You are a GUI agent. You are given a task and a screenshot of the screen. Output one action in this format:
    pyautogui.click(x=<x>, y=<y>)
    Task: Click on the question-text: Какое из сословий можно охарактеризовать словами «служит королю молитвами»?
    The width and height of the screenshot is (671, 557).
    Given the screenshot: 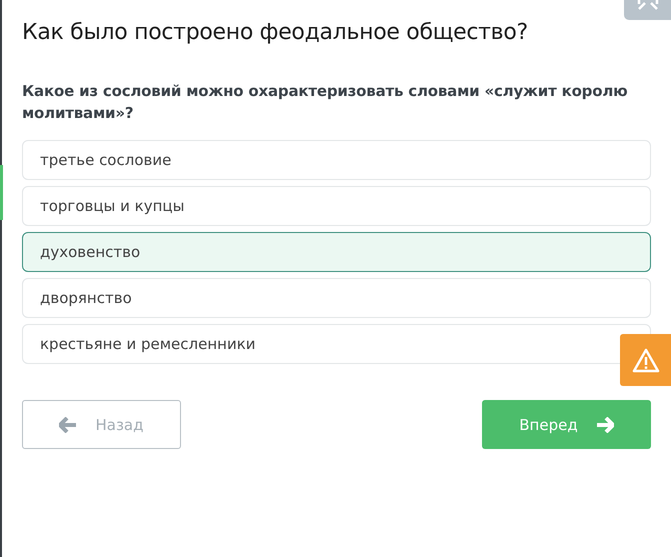 What is the action you would take?
    pyautogui.click(x=325, y=102)
    